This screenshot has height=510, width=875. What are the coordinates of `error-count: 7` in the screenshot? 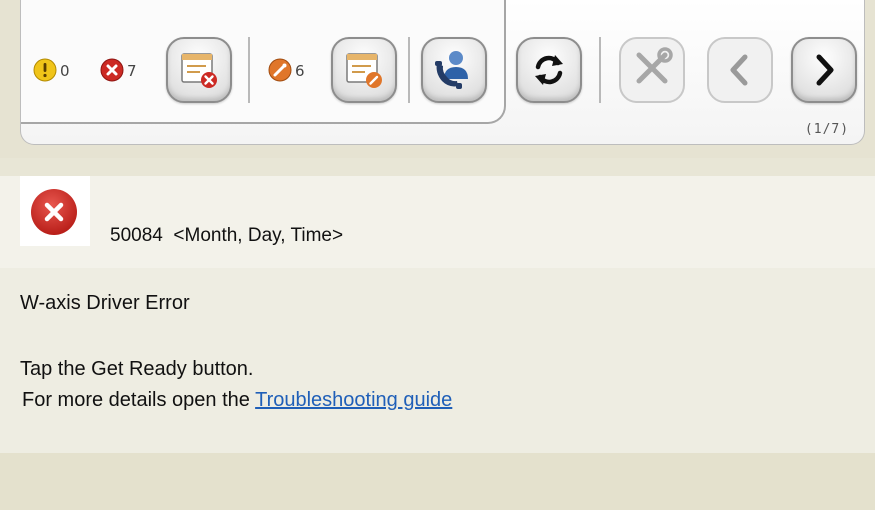 It's located at (132, 71).